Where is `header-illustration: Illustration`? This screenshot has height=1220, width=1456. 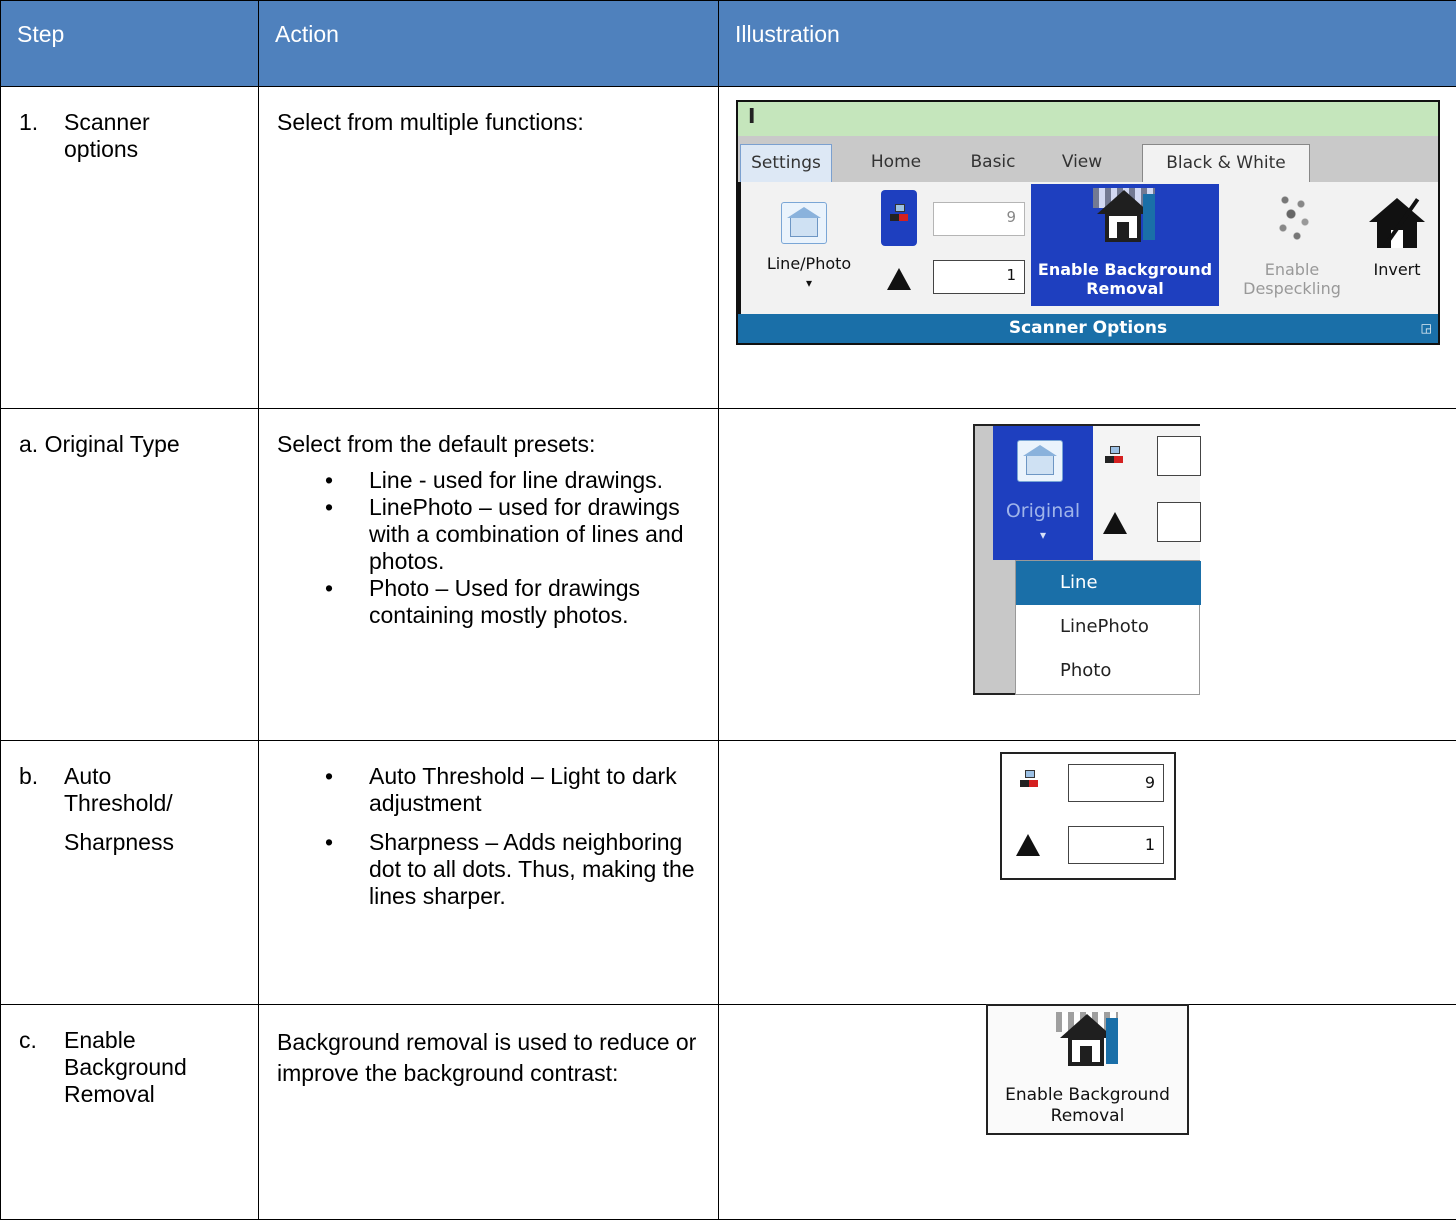 header-illustration: Illustration is located at coordinates (1087, 44).